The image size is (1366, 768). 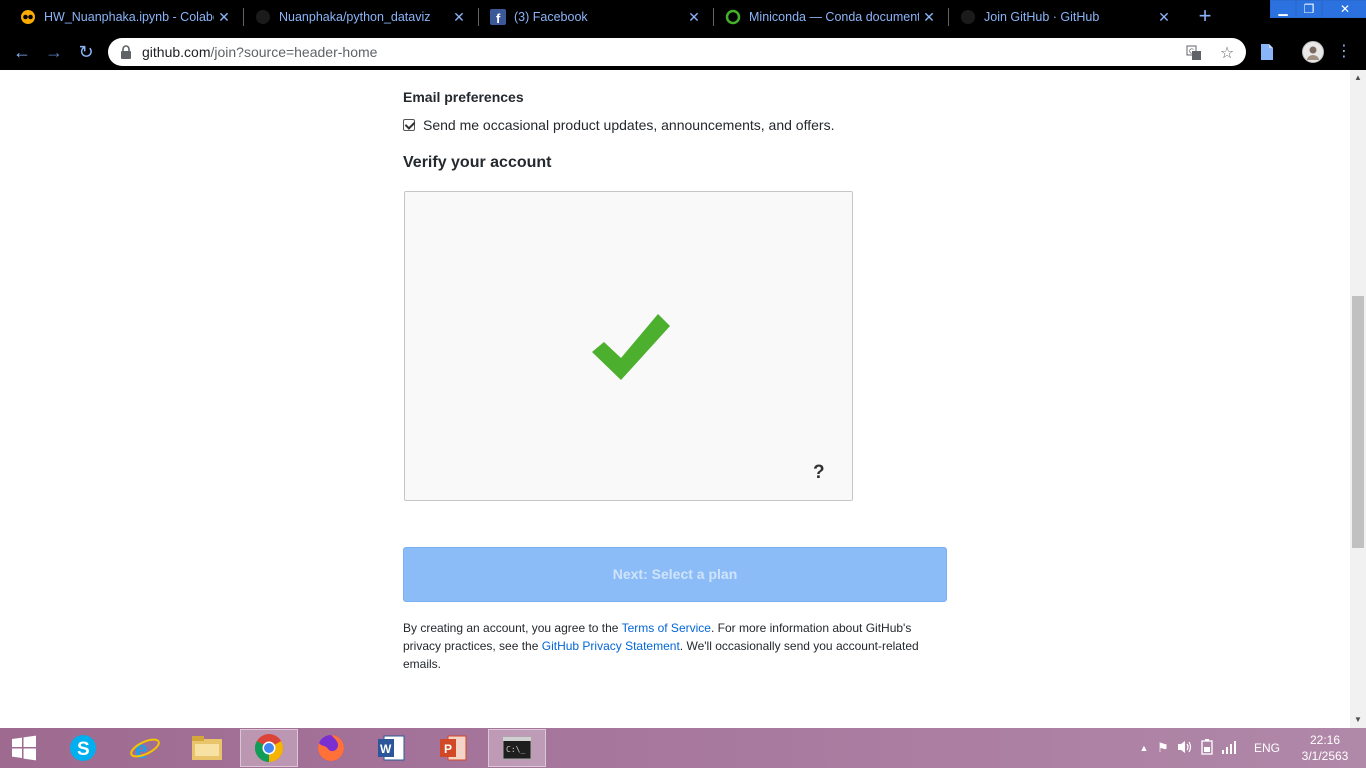 What do you see at coordinates (28, 17) in the screenshot?
I see `colab-icon` at bounding box center [28, 17].